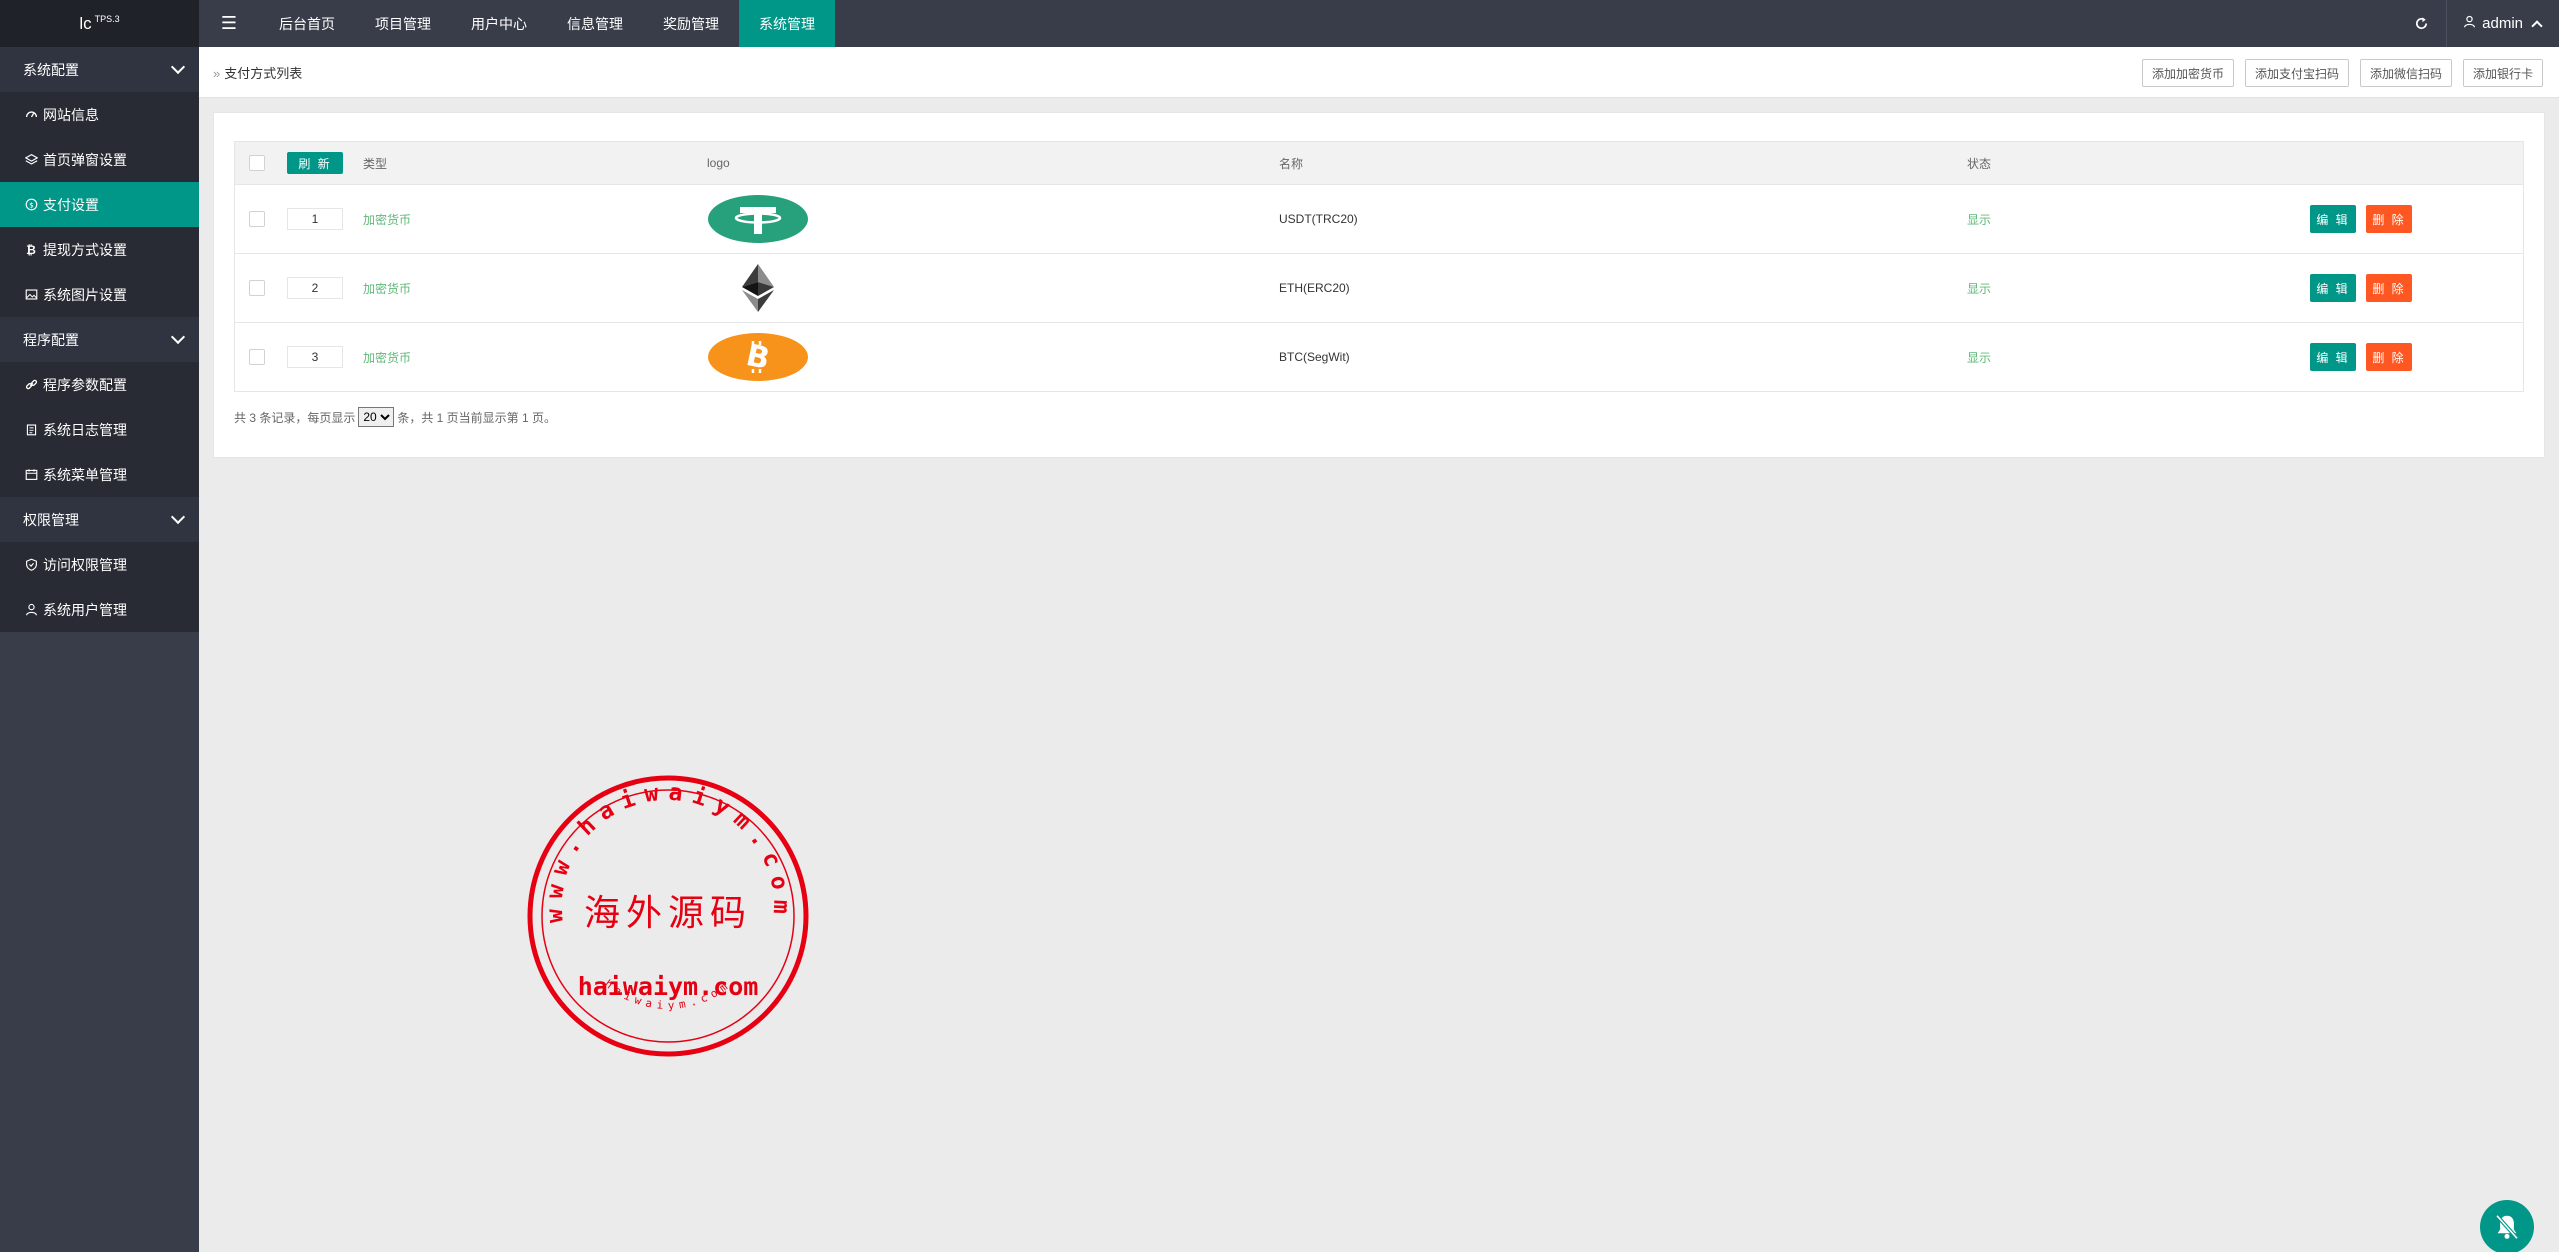 This screenshot has width=2559, height=1252. Describe the element at coordinates (2296, 73) in the screenshot. I see `add-alipay-qr-button: 添加支付宝扫码` at that location.